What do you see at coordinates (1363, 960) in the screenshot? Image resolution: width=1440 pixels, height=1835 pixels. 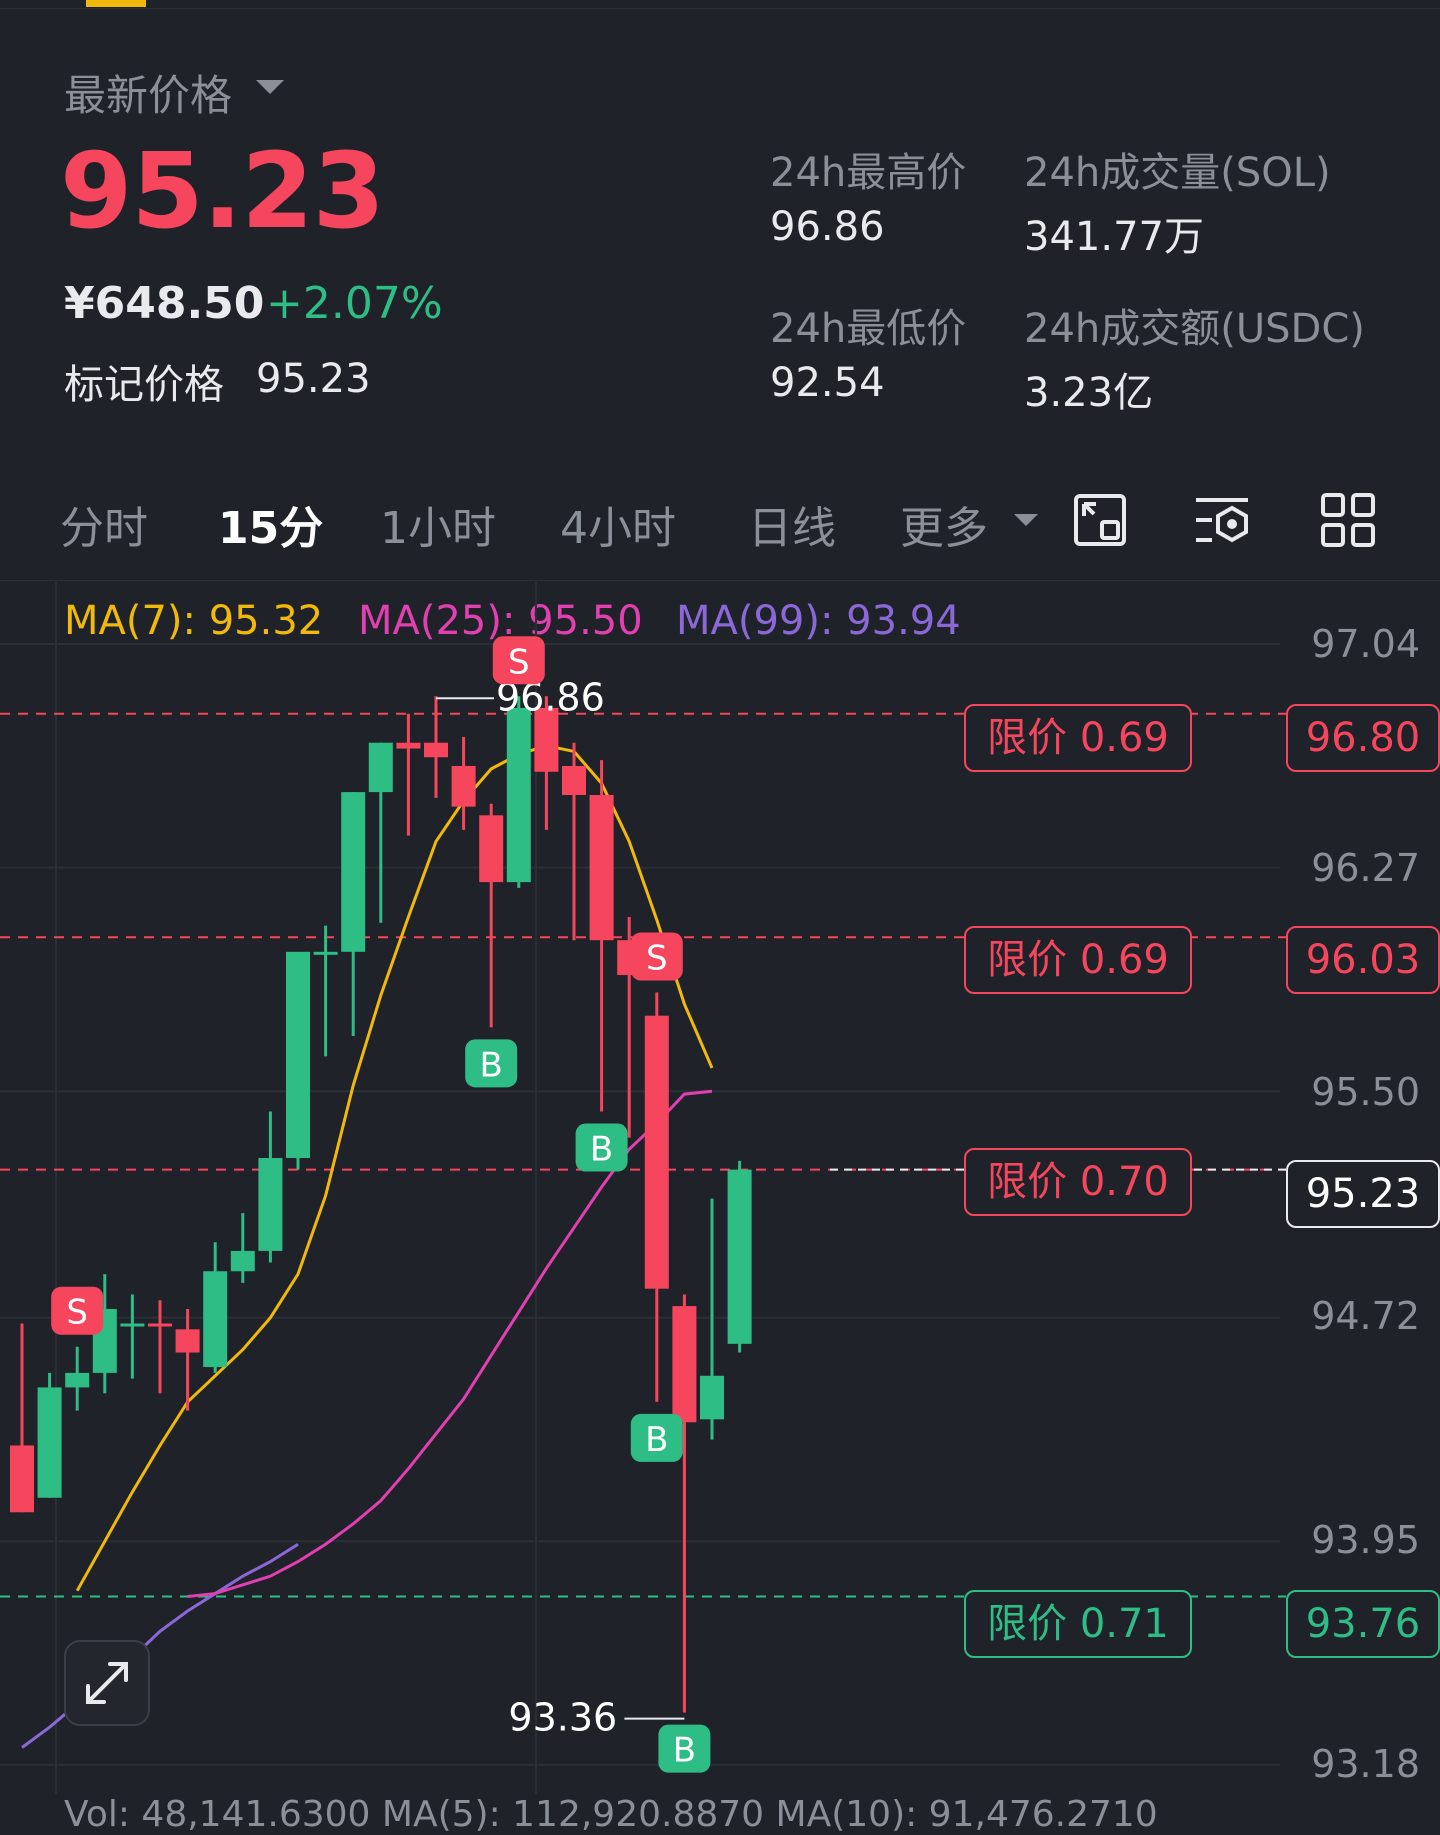 I see `limit-order-price: 96.03` at bounding box center [1363, 960].